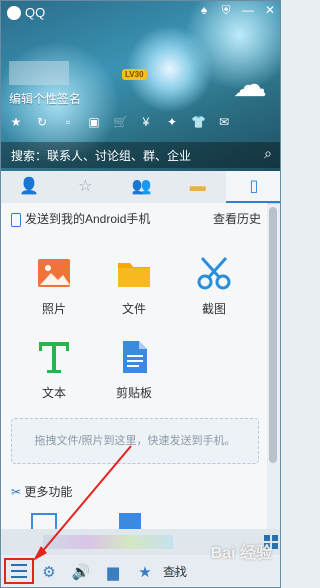  What do you see at coordinates (134, 275) in the screenshot?
I see `folder-icon` at bounding box center [134, 275].